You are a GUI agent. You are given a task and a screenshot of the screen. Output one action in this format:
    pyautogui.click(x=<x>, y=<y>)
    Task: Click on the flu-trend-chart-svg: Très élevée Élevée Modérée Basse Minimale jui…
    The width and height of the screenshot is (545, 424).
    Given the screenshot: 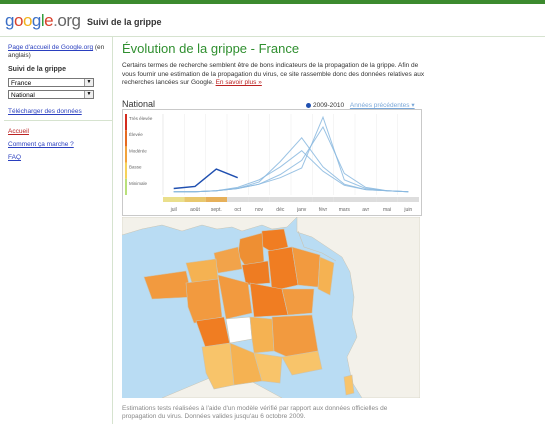 What is the action you would take?
    pyautogui.click(x=272, y=163)
    